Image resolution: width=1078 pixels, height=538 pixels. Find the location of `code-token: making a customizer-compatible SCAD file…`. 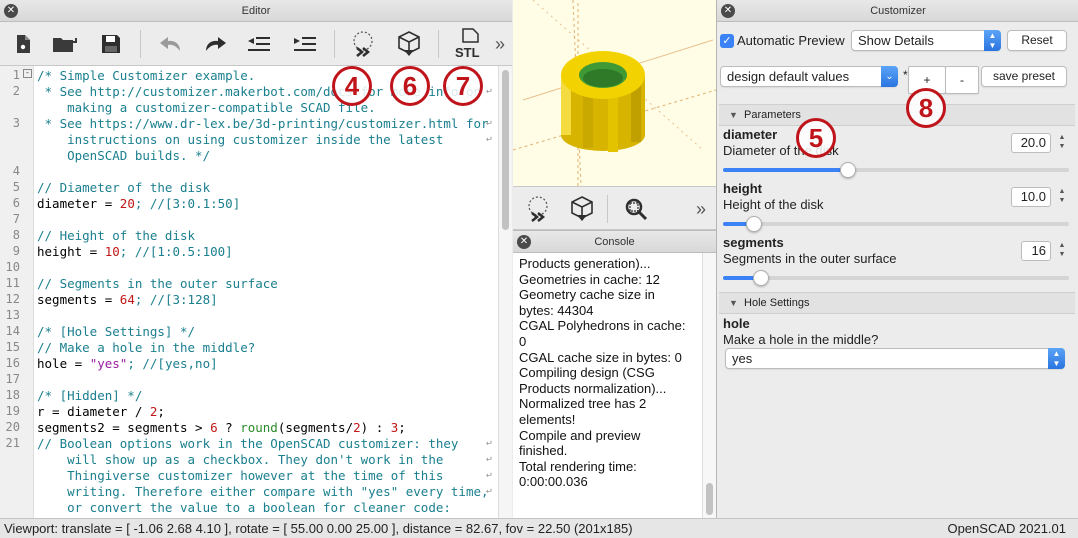

code-token: making a customizer-compatible SCAD file… is located at coordinates (206, 107).